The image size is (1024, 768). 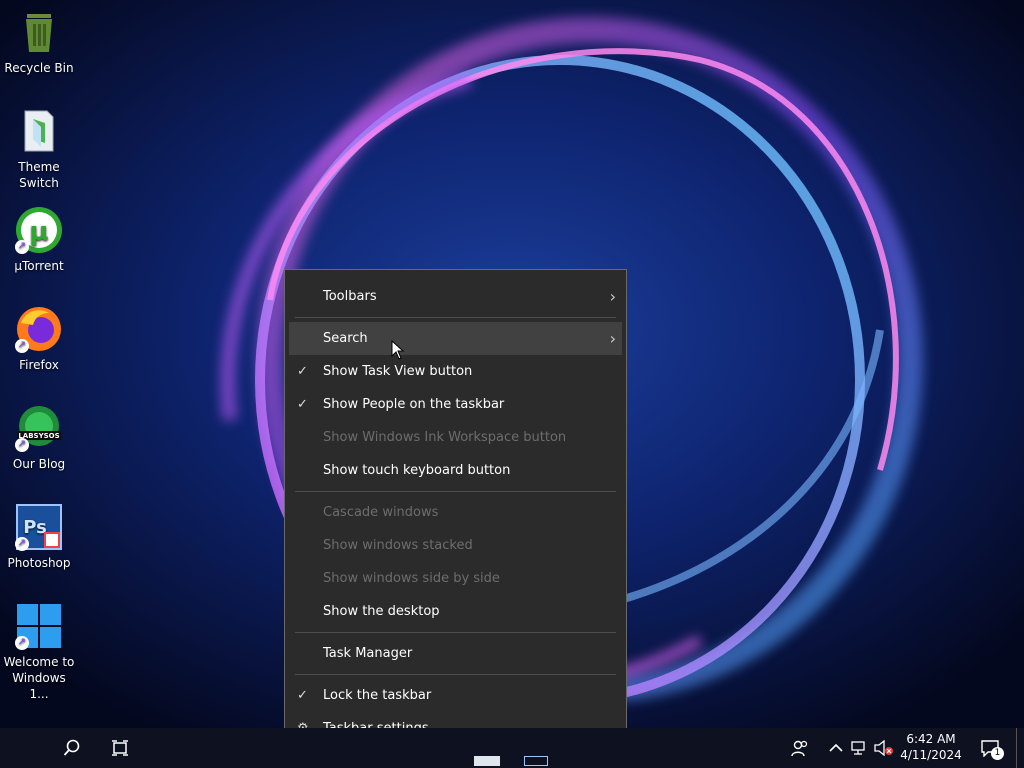 What do you see at coordinates (455, 611) in the screenshot?
I see `menu-item-show-desktop: Show the desktop` at bounding box center [455, 611].